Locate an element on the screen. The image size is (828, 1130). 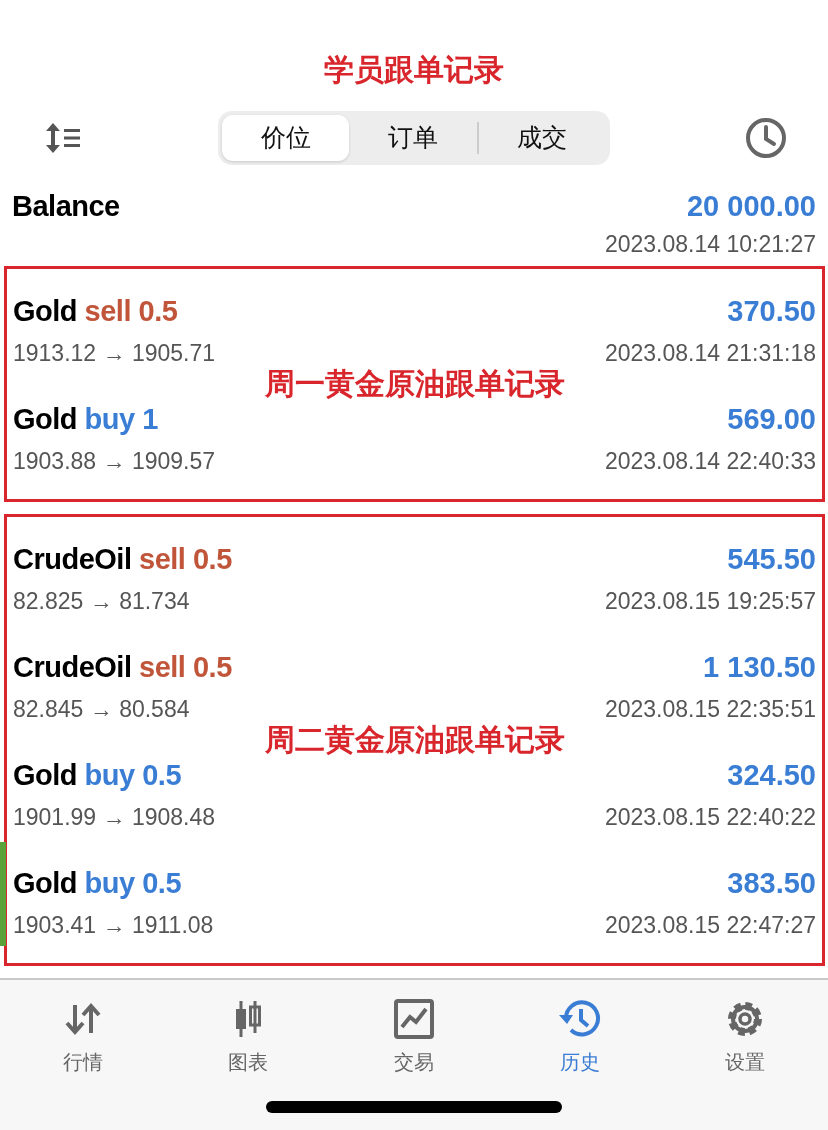
trade-prices: 1903.41 → 1911.08 is located at coordinates (113, 926).